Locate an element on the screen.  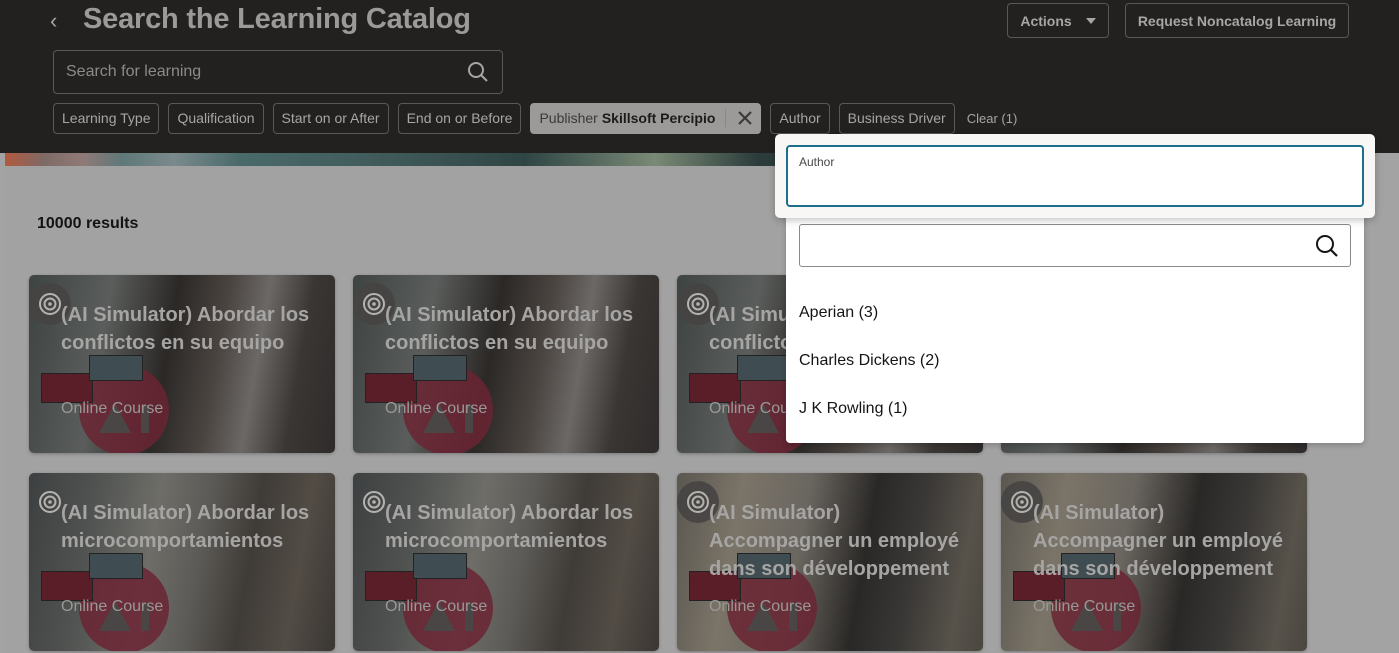
close-icon is located at coordinates (745, 118).